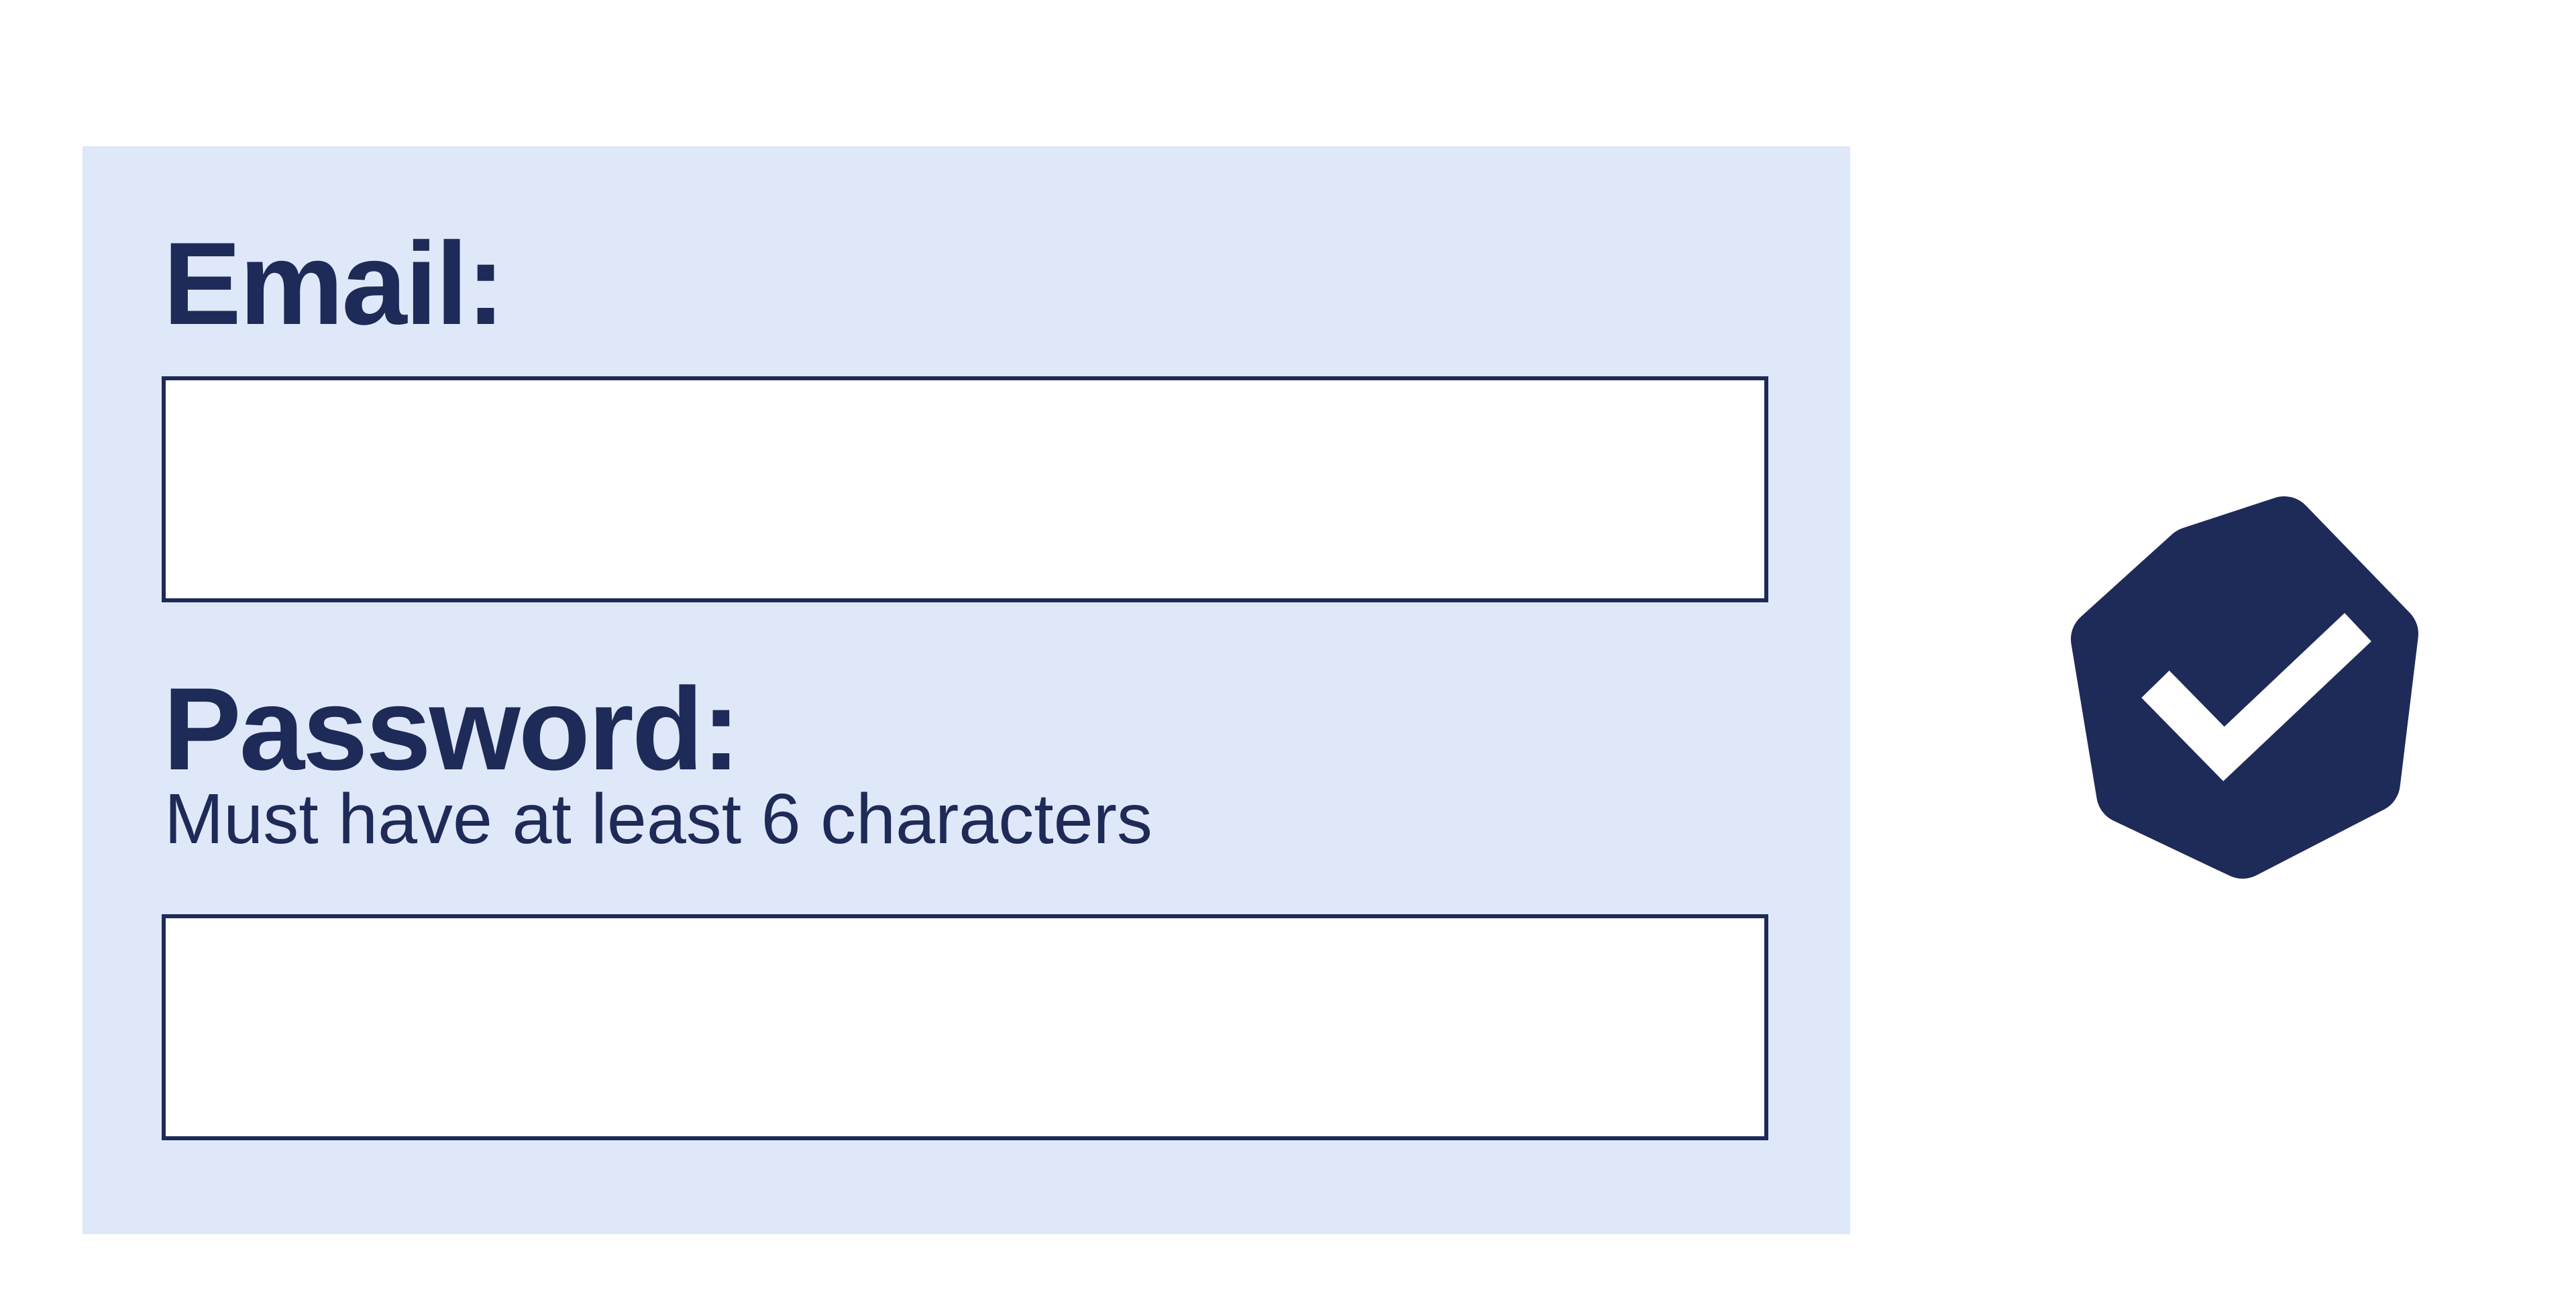 This screenshot has height=1316, width=2576. I want to click on email-input, so click(965, 489).